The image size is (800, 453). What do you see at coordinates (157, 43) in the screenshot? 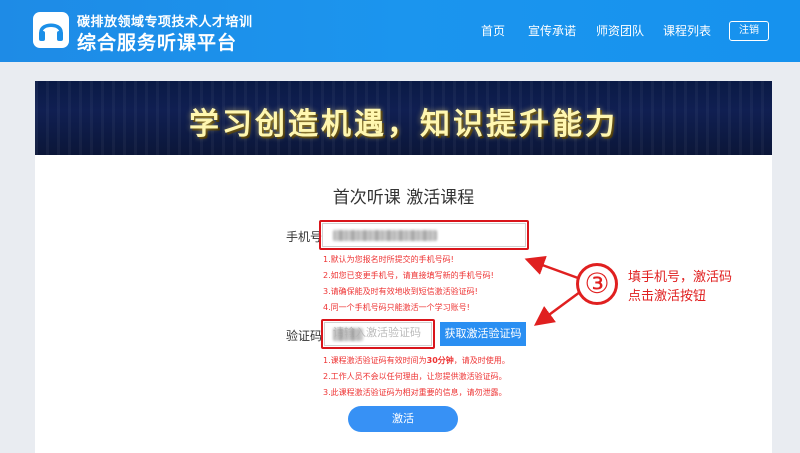
I see `brand-title: 综合服务听课平台` at bounding box center [157, 43].